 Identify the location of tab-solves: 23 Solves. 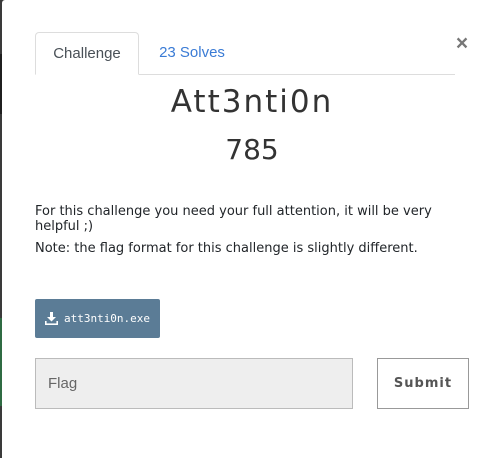
(192, 52).